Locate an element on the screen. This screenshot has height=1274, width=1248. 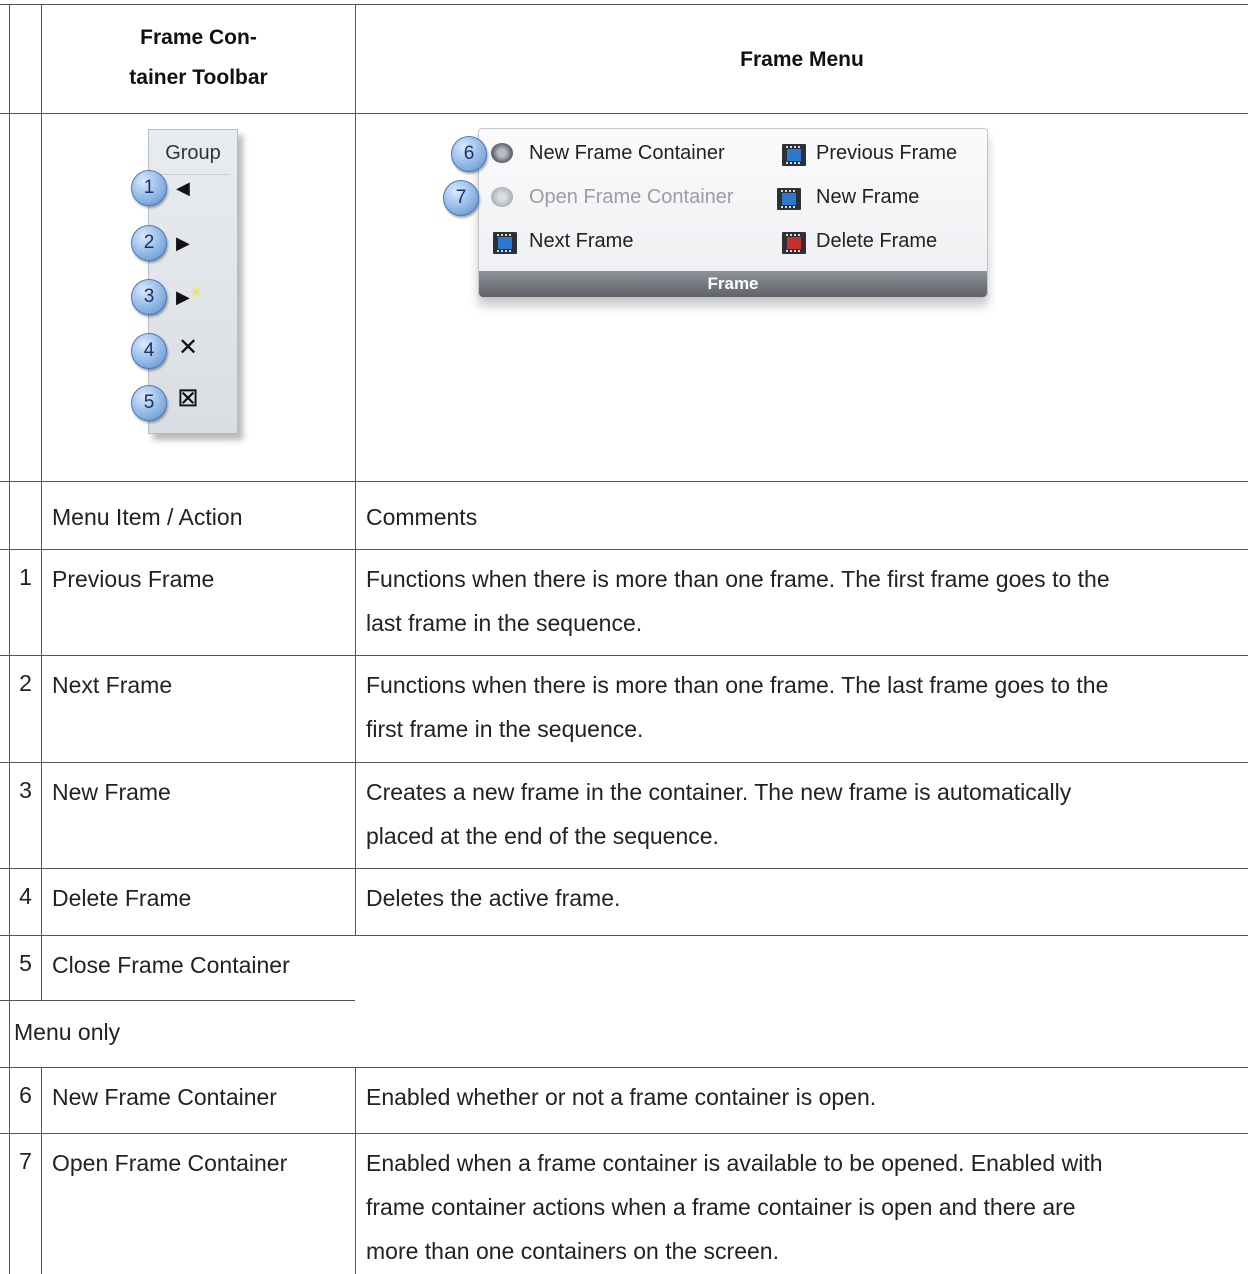
row-number: 7 is located at coordinates (25, 1161).